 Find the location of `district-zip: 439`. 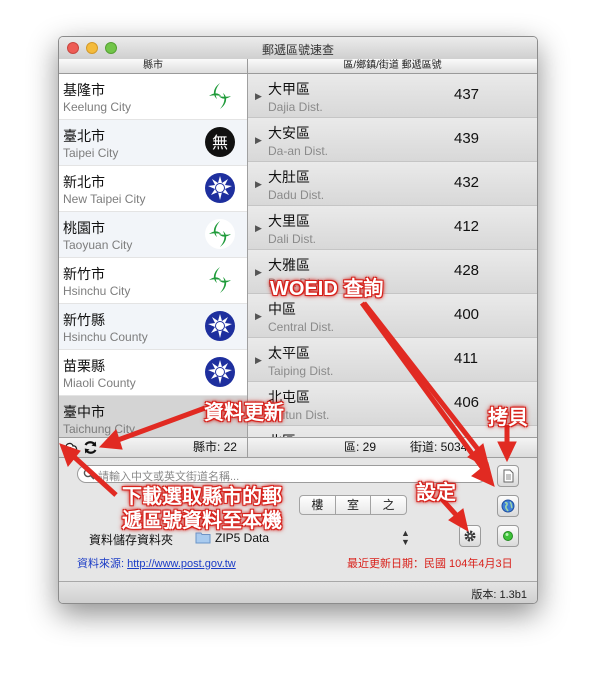

district-zip: 439 is located at coordinates (467, 138).